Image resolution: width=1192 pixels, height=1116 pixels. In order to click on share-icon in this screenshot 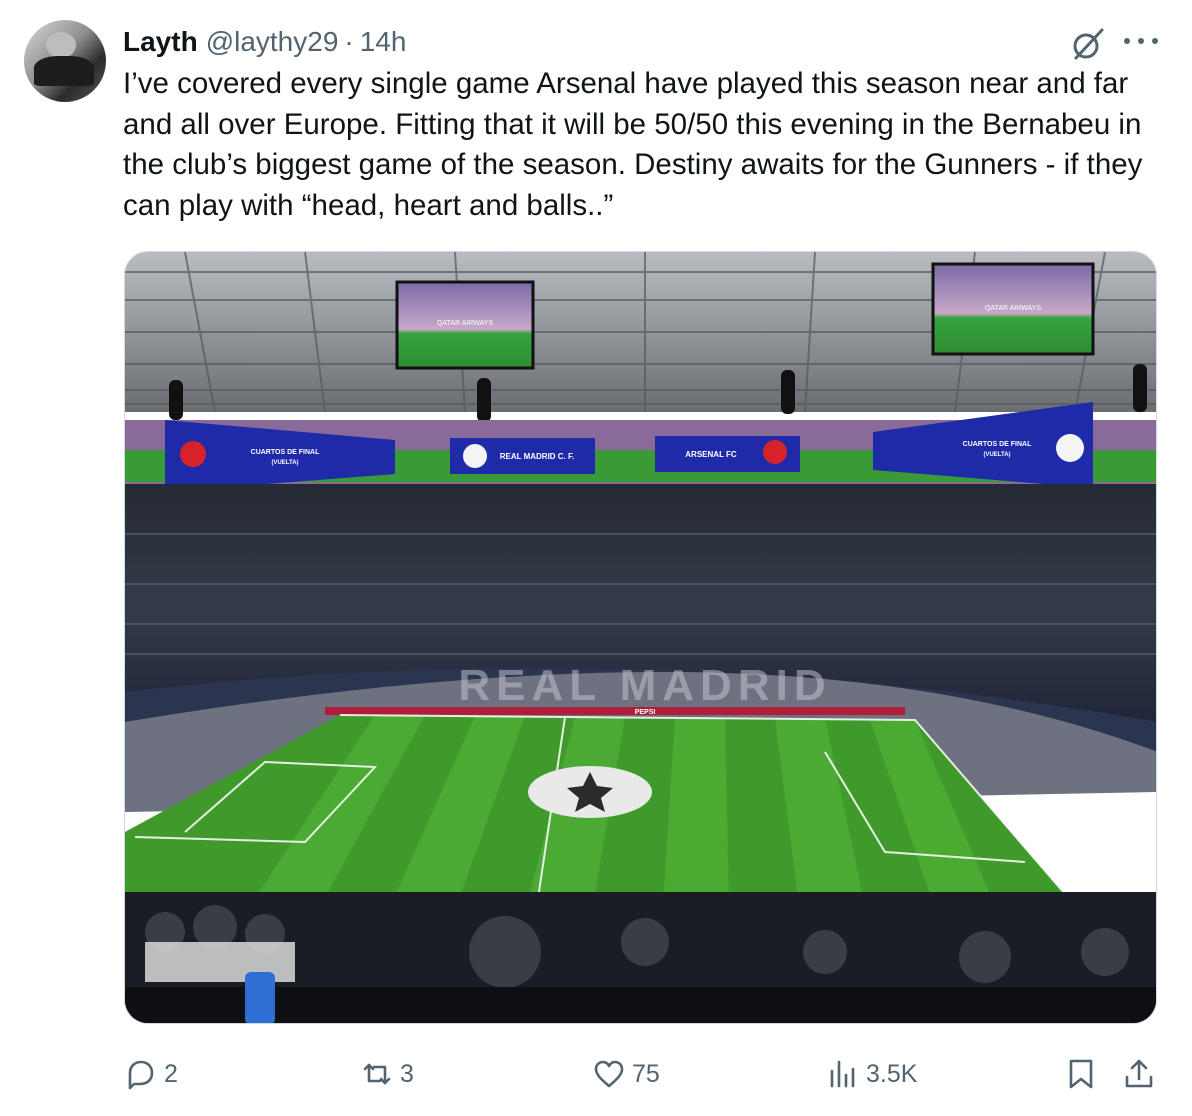, I will do `click(1139, 1073)`.